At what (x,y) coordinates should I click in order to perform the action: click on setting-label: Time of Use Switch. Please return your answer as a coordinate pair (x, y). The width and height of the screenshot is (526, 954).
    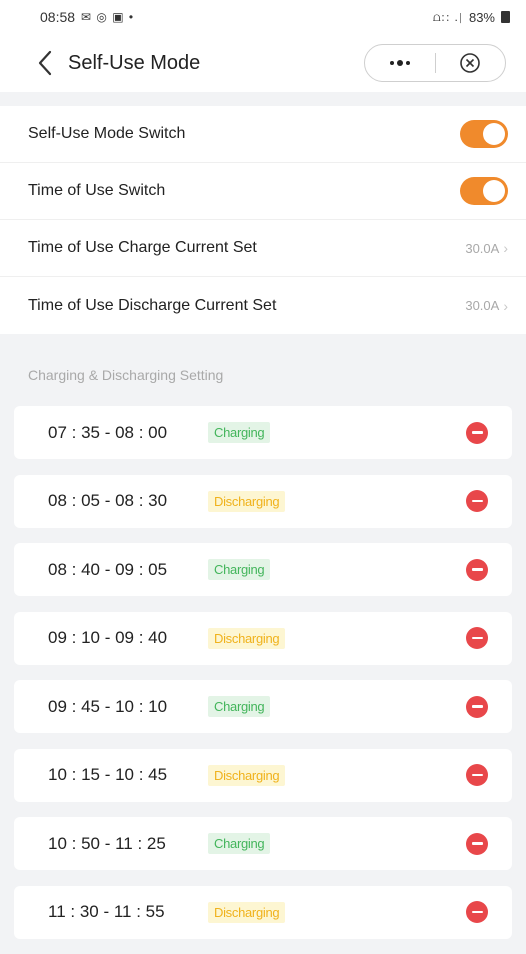
    Looking at the image, I should click on (97, 190).